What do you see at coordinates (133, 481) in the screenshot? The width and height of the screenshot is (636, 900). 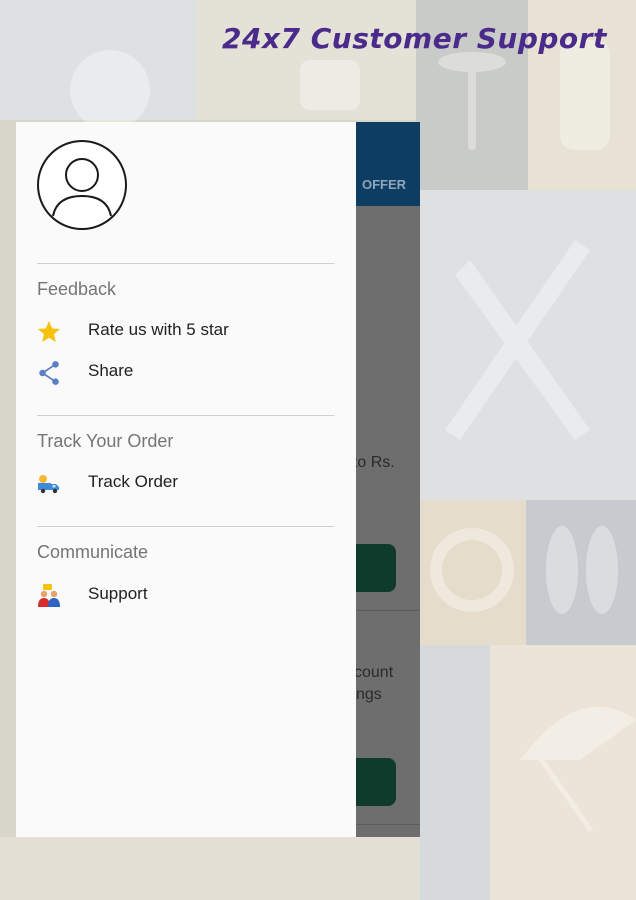 I see `menu-item-label: Track Order` at bounding box center [133, 481].